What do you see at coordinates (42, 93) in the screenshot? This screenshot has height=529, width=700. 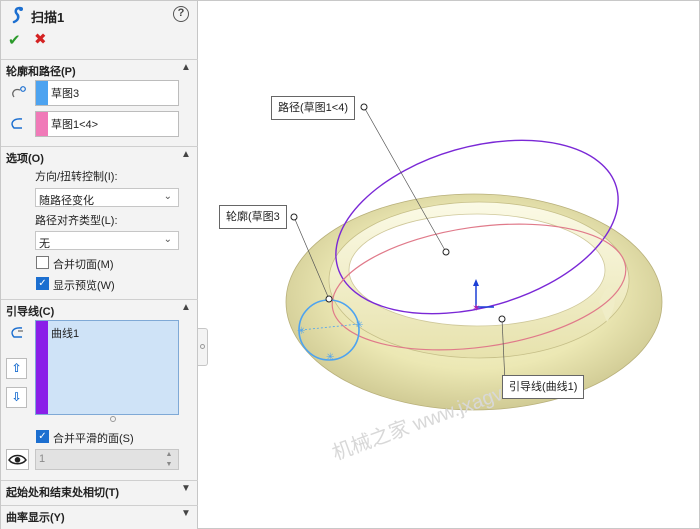 I see `profile-color-swatch` at bounding box center [42, 93].